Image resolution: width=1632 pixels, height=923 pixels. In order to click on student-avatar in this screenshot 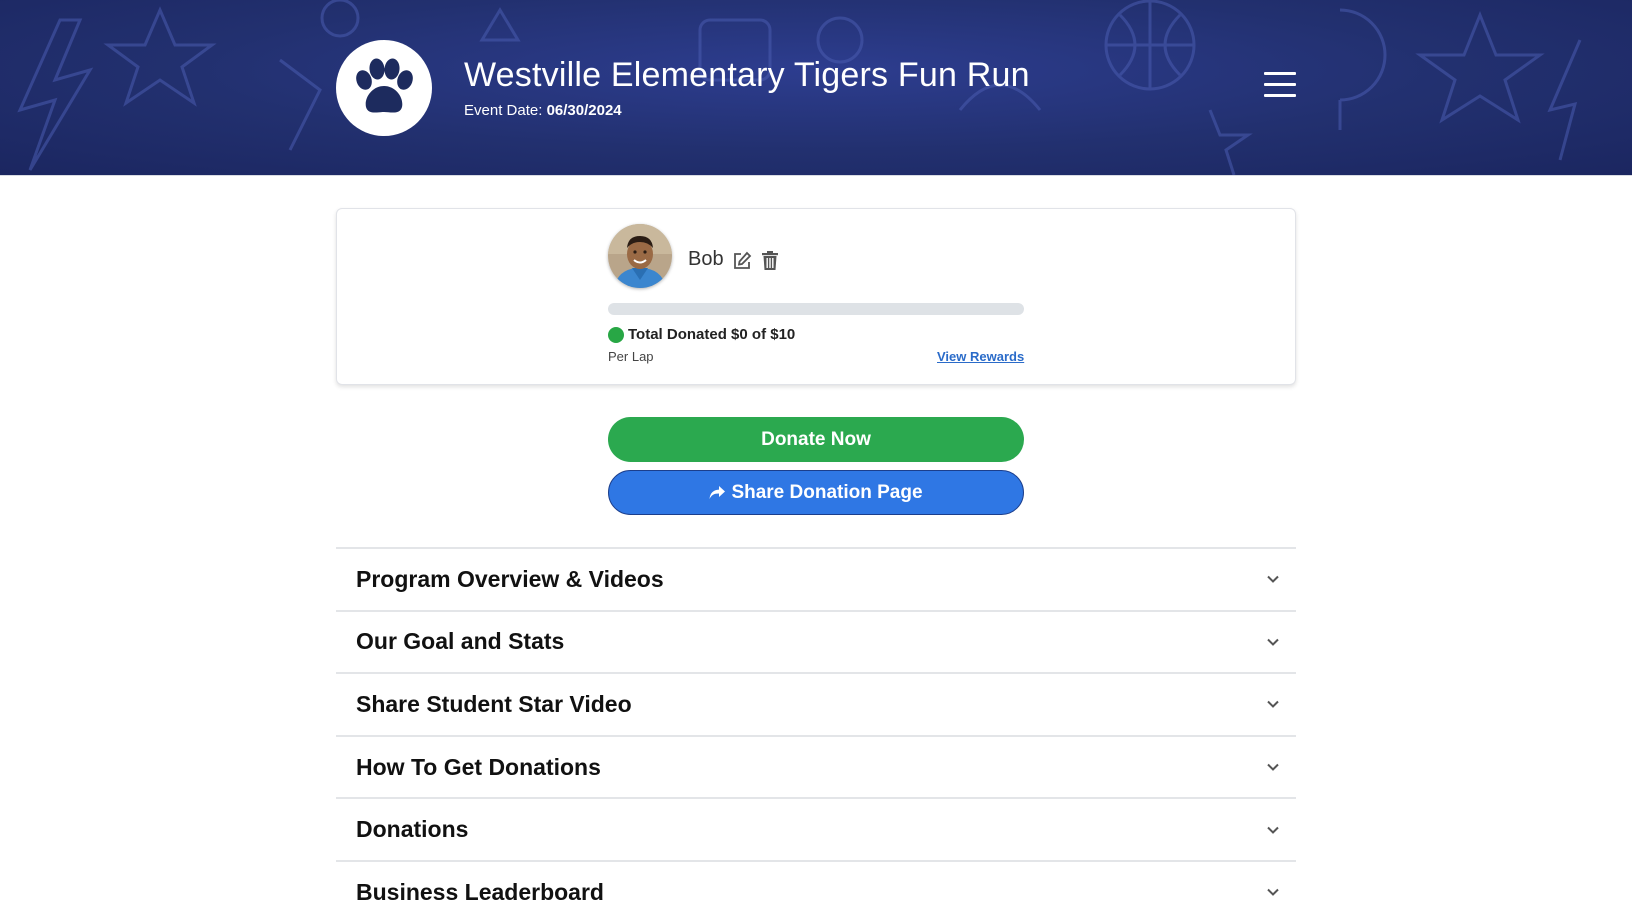, I will do `click(640, 256)`.